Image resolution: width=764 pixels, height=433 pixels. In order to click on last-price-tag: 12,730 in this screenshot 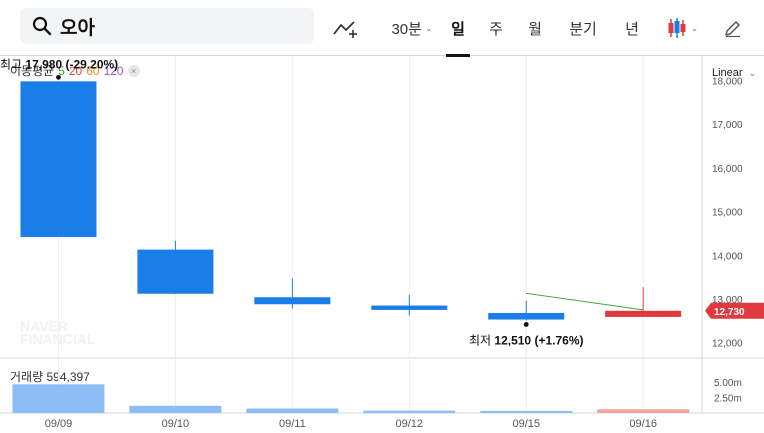, I will do `click(734, 310)`.